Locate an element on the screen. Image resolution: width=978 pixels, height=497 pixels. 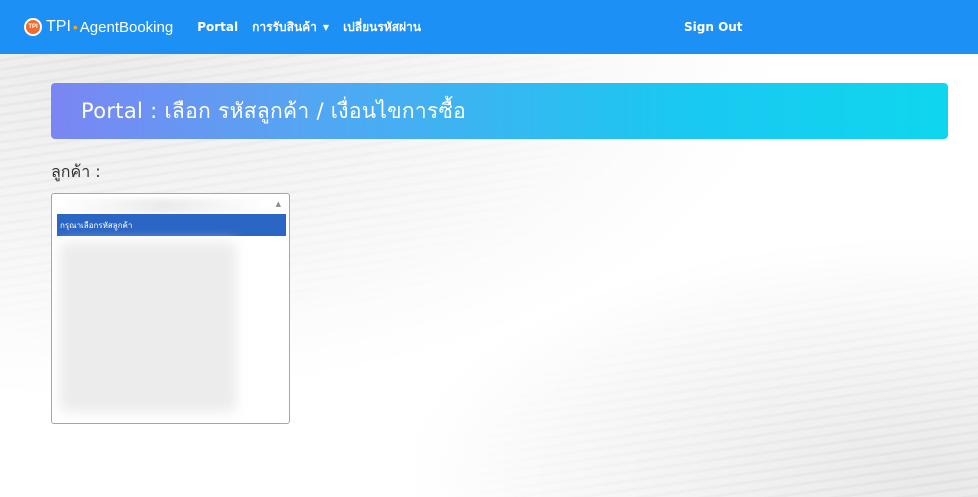
redacted-top-strip is located at coordinates (163, 206).